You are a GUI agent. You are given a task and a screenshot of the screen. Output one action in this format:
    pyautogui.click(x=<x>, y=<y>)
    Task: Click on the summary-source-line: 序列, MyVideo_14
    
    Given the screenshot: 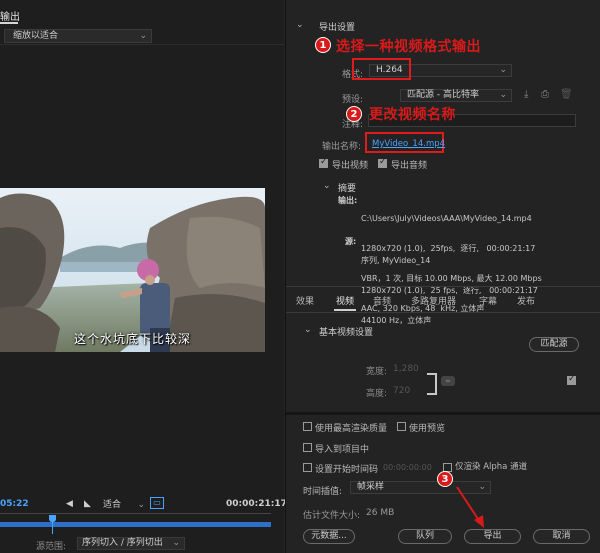 What is the action you would take?
    pyautogui.click(x=396, y=260)
    